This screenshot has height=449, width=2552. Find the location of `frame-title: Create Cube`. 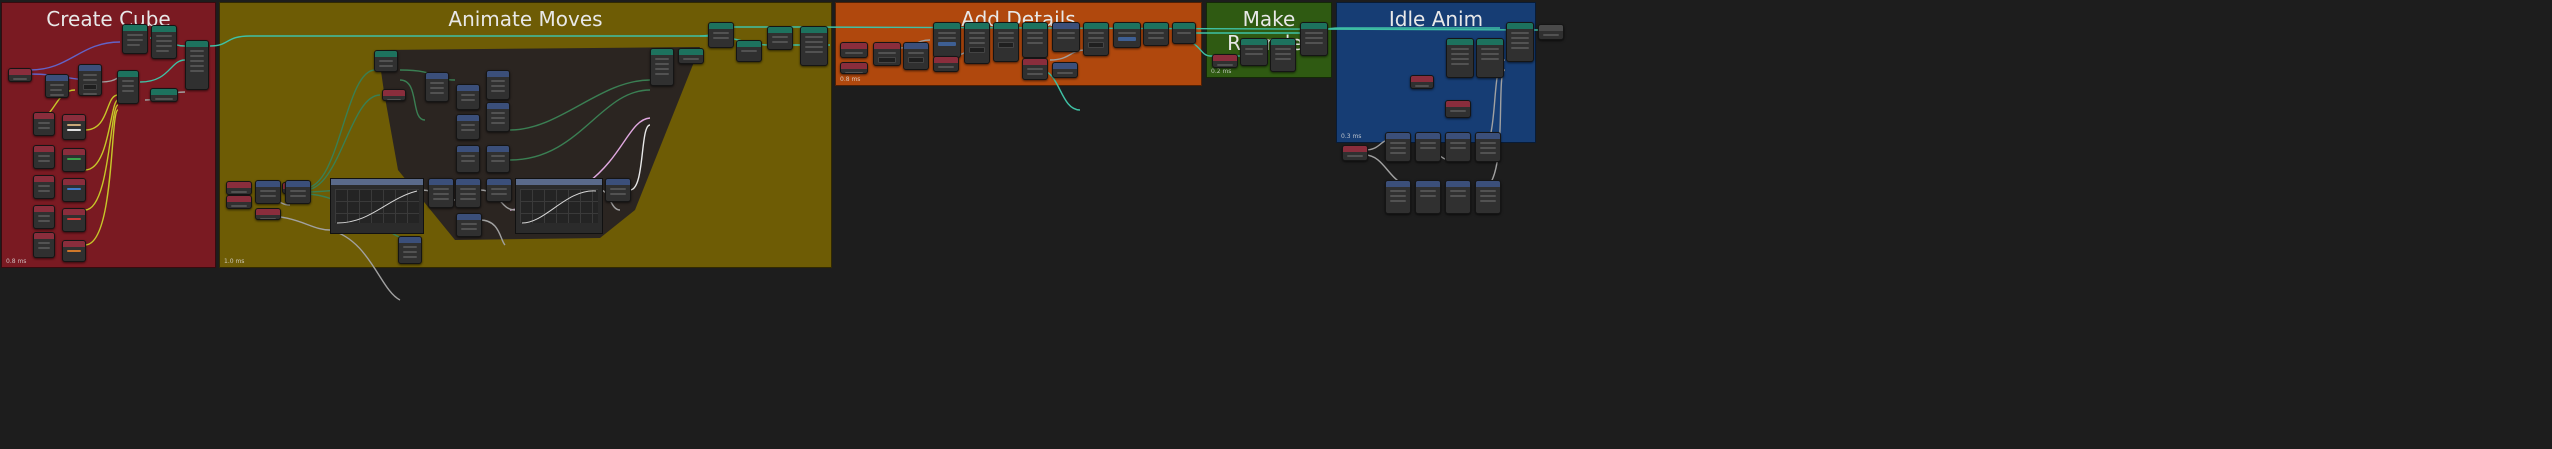

frame-title: Create Cube is located at coordinates (108, 19).